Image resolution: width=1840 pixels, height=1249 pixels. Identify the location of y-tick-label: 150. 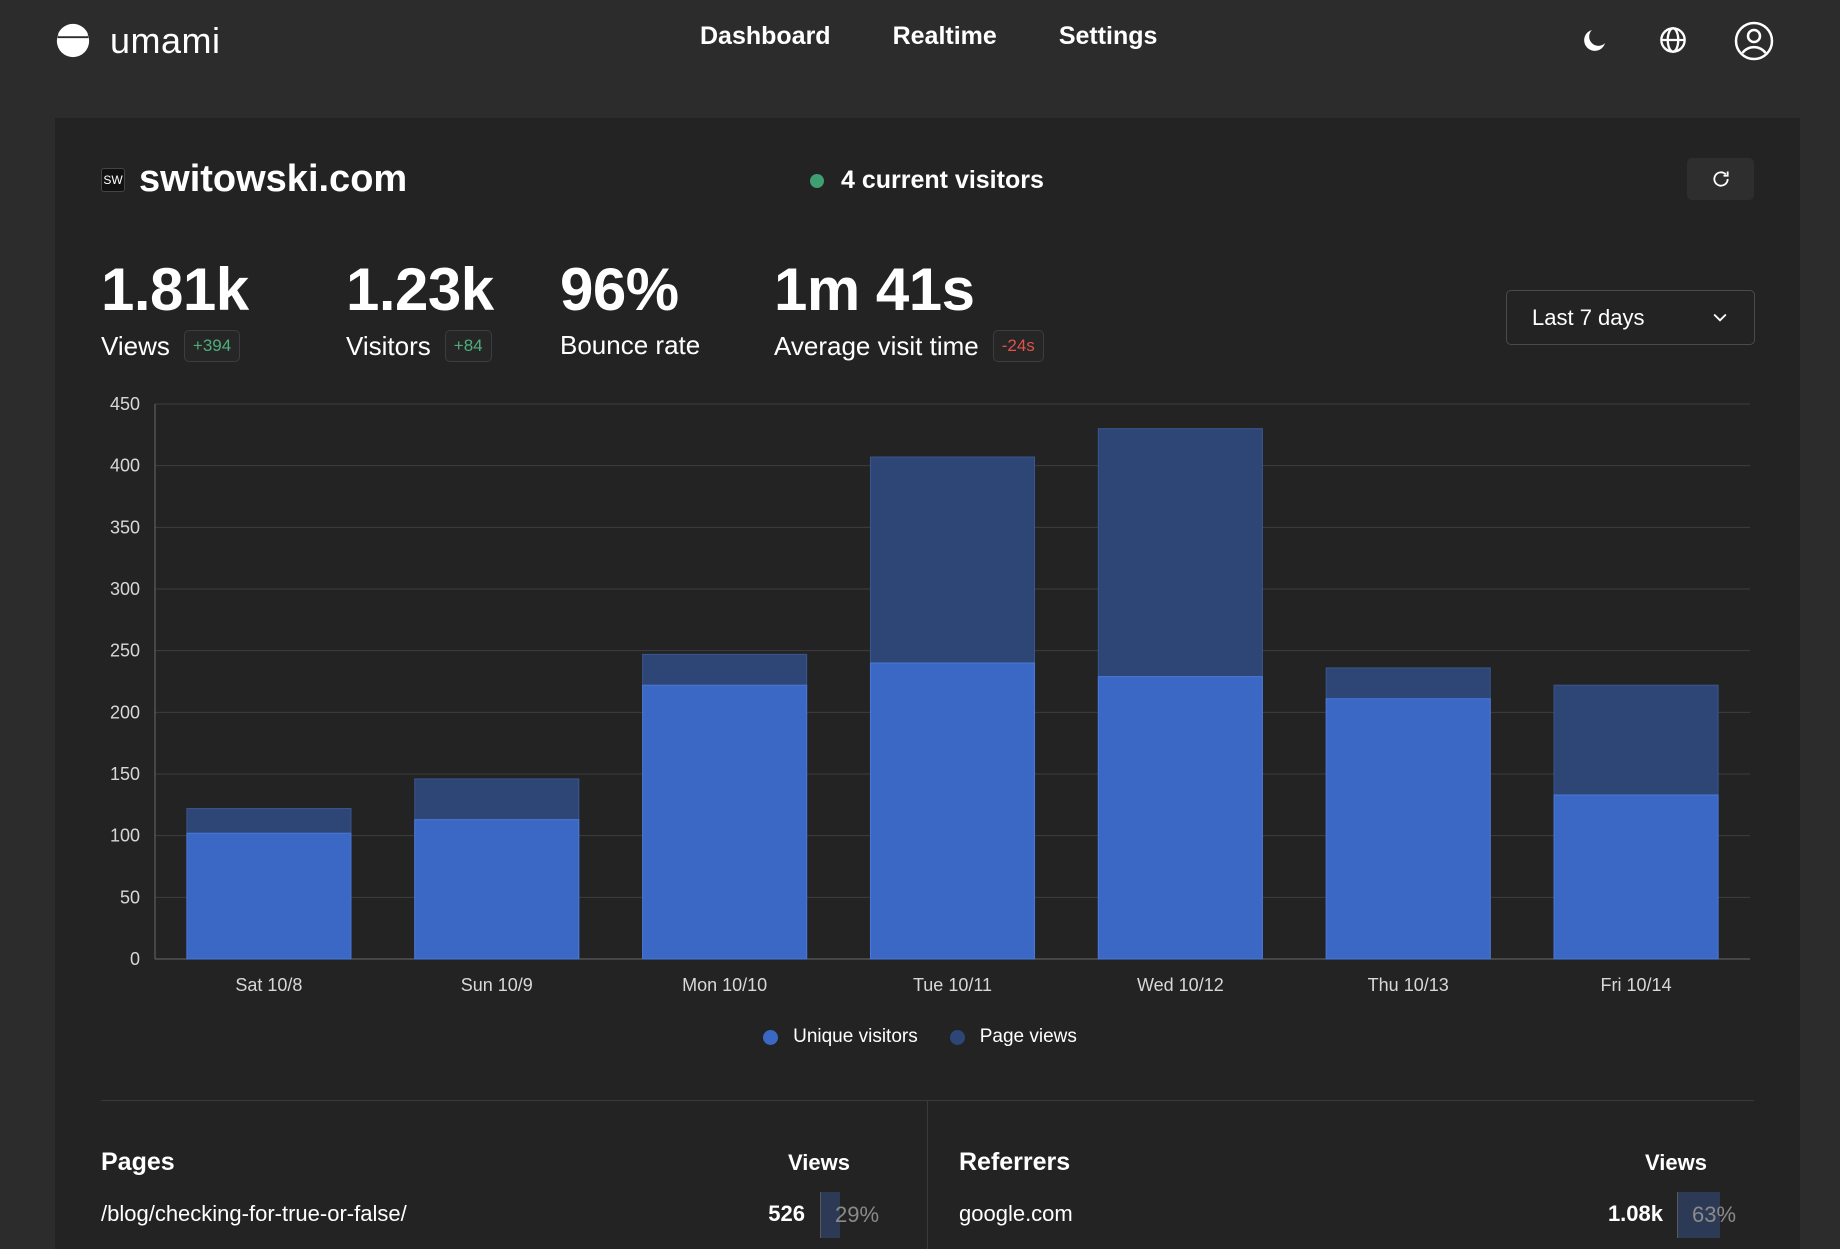
(125, 774).